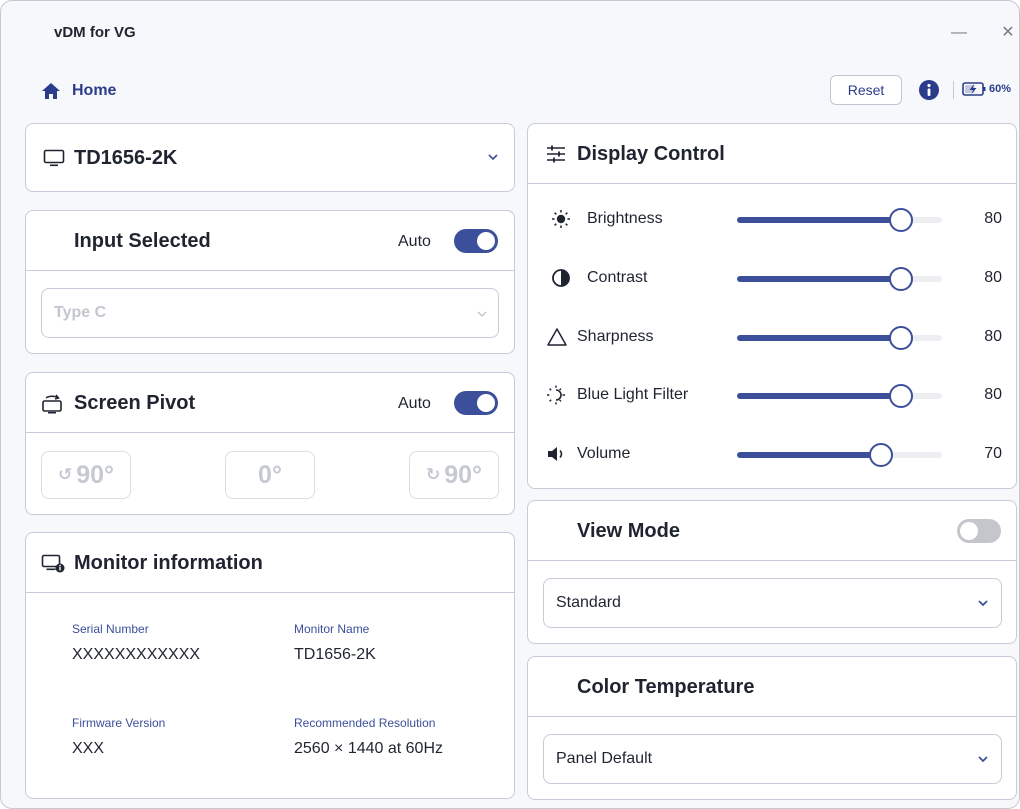 The height and width of the screenshot is (809, 1020). I want to click on pivot-divider, so click(270, 432).